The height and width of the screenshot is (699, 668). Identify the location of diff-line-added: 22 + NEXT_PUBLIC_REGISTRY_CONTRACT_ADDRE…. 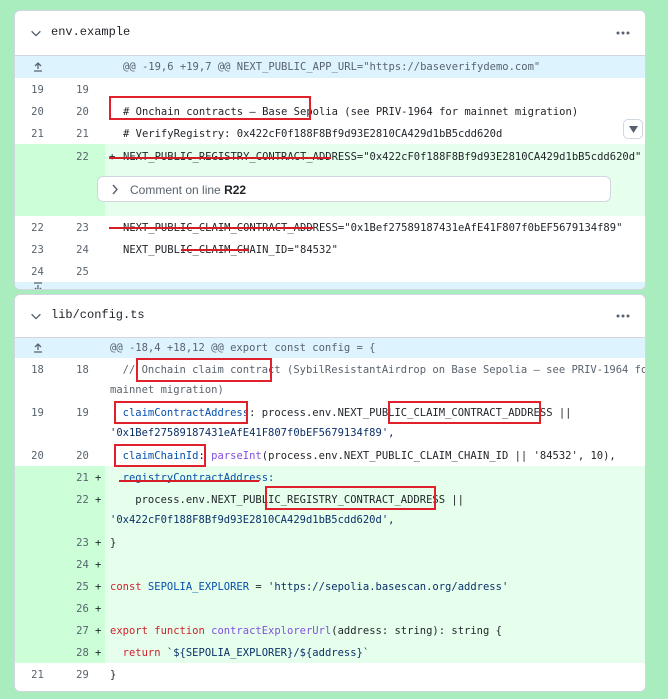
(330, 180).